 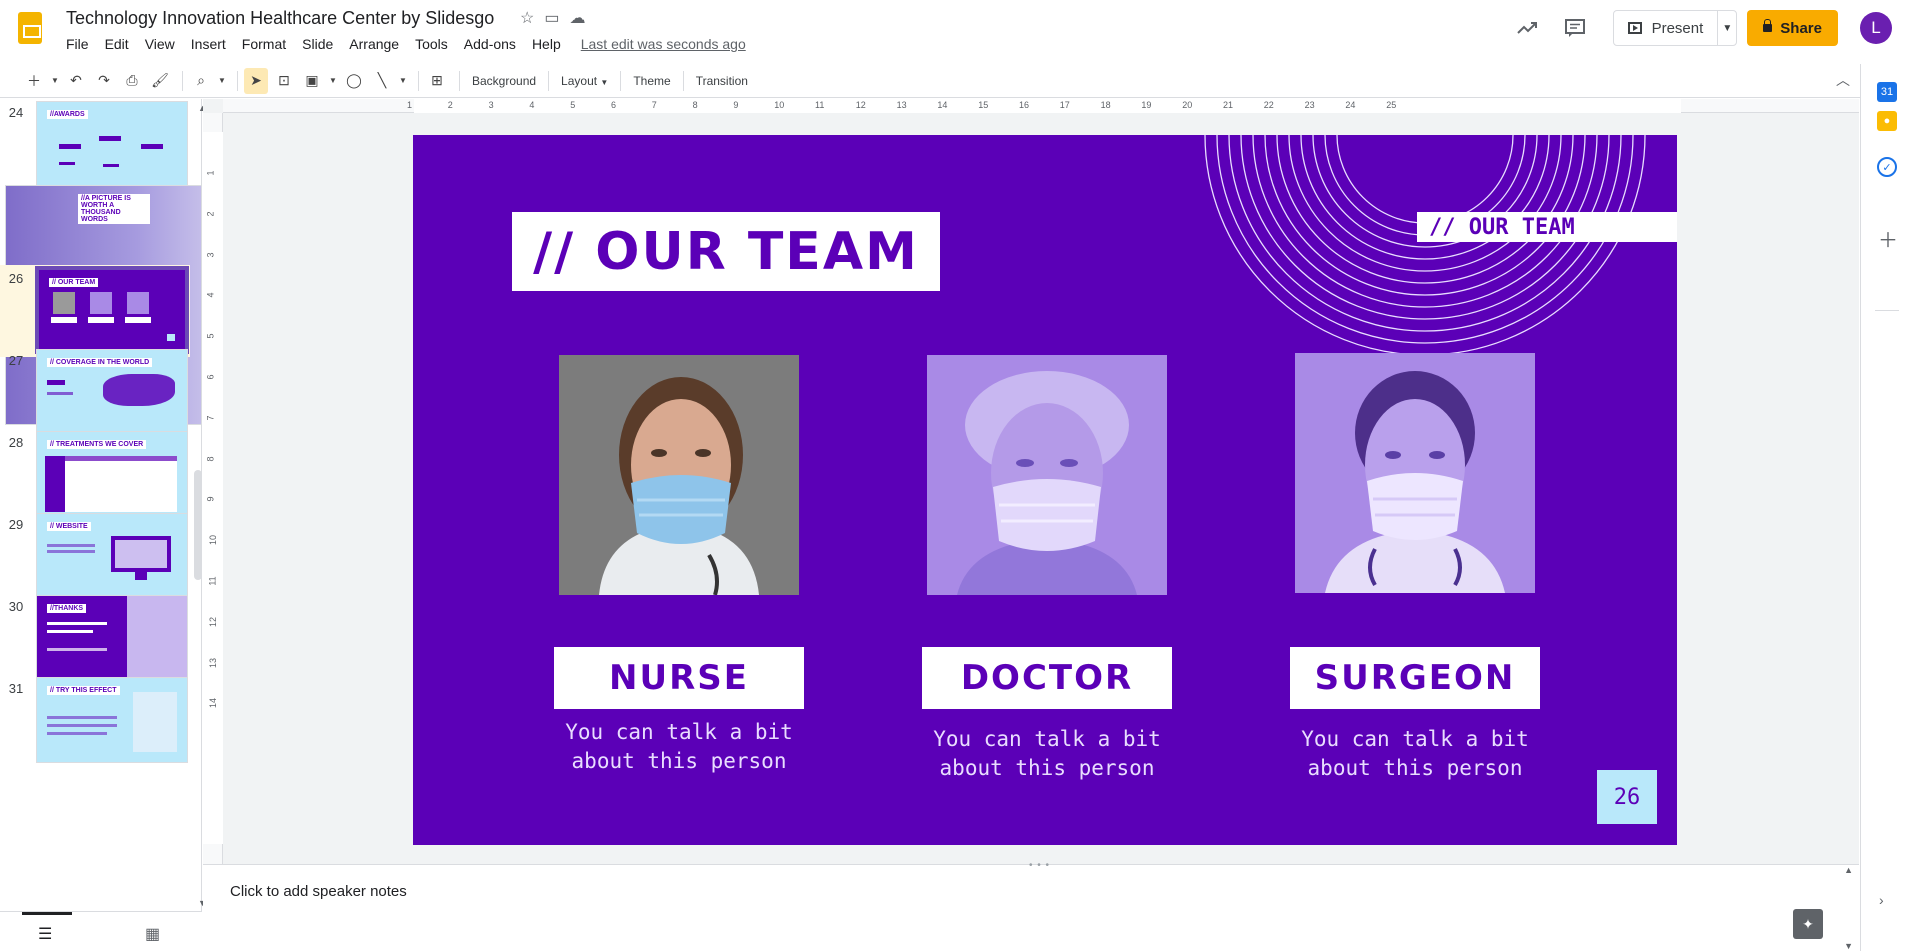 What do you see at coordinates (663, 44) in the screenshot?
I see `last-edit-link: Last edit was seconds ago` at bounding box center [663, 44].